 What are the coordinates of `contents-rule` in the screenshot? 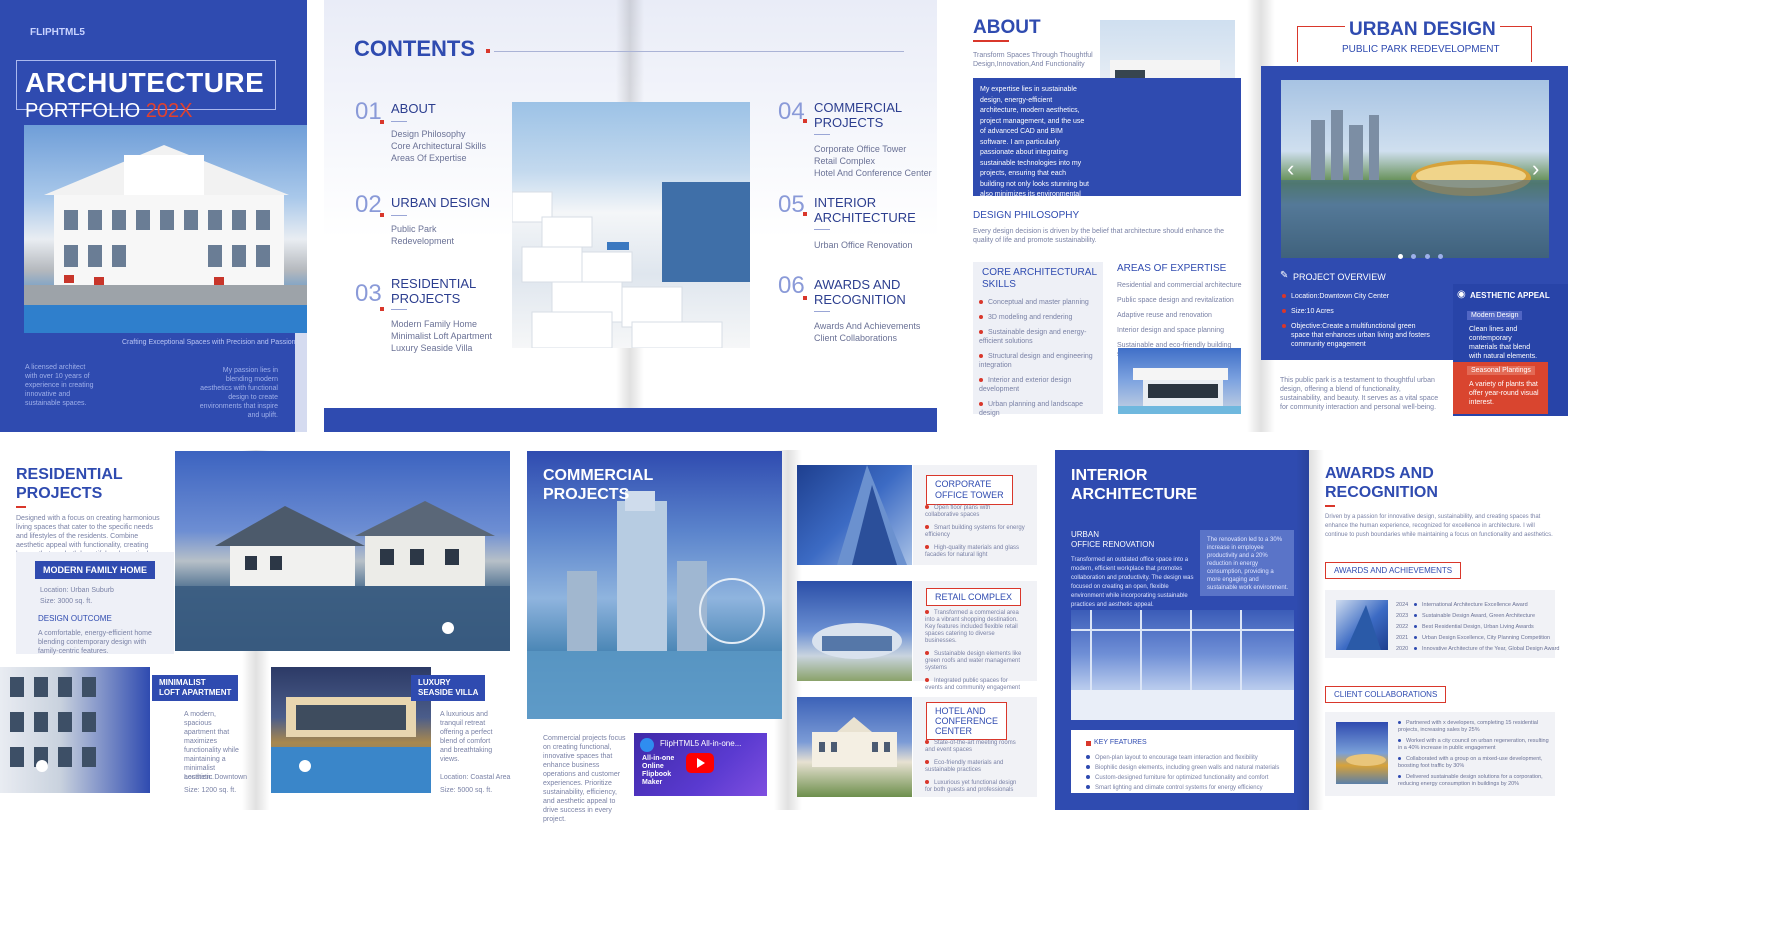 It's located at (699, 51).